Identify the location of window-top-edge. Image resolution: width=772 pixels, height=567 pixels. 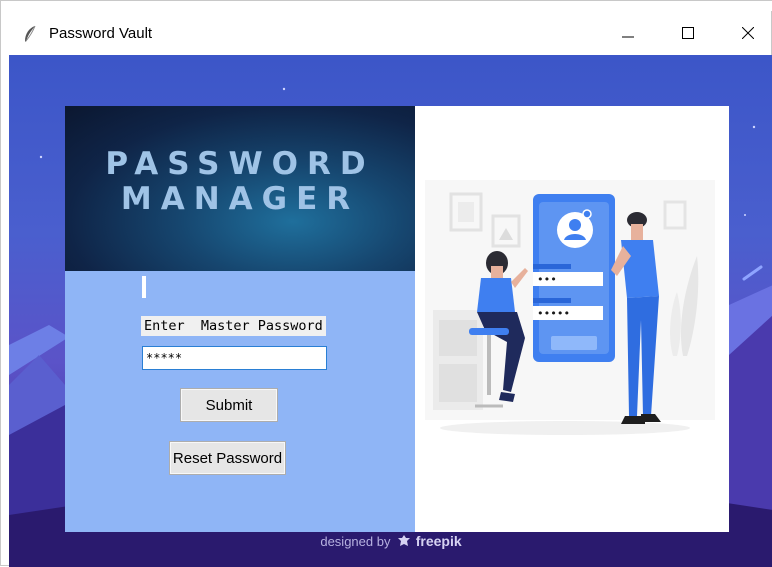
(386, 6).